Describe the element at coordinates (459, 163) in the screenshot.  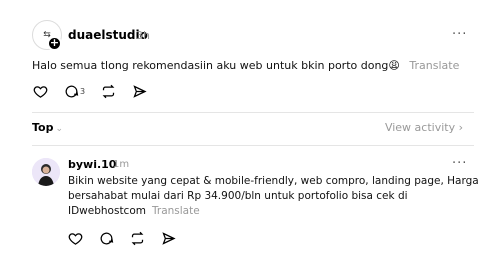
I see `reply-more-icon: ···` at that location.